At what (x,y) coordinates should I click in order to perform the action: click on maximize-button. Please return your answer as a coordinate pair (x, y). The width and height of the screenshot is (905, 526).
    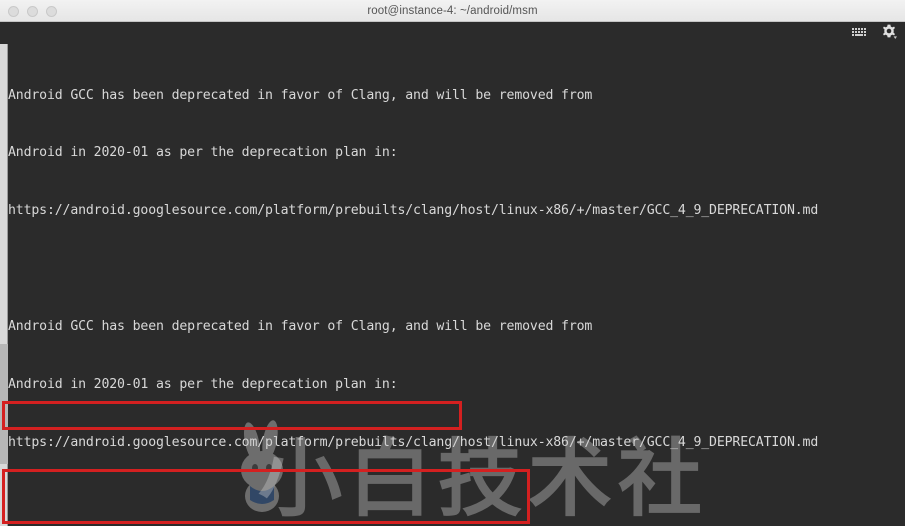
    Looking at the image, I should click on (51, 11).